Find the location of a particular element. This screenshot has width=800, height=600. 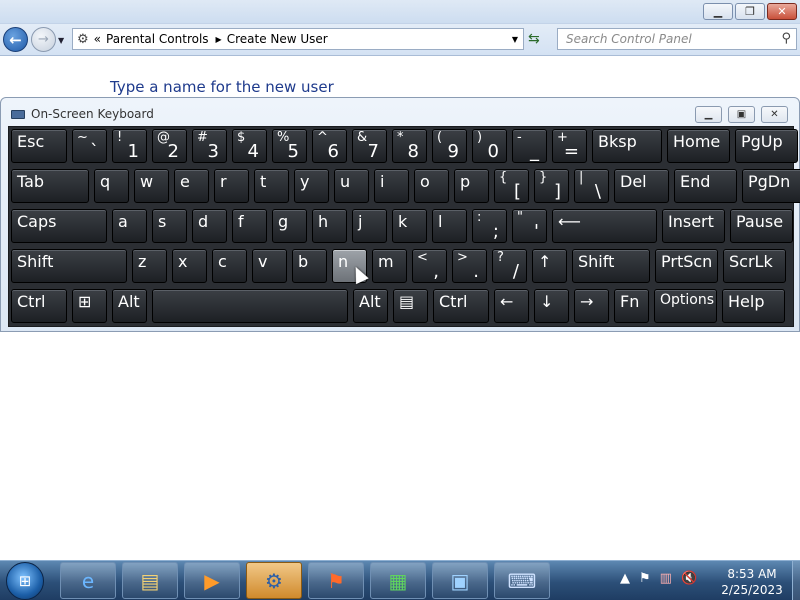

minimize-icon: ▁ is located at coordinates (718, 11).